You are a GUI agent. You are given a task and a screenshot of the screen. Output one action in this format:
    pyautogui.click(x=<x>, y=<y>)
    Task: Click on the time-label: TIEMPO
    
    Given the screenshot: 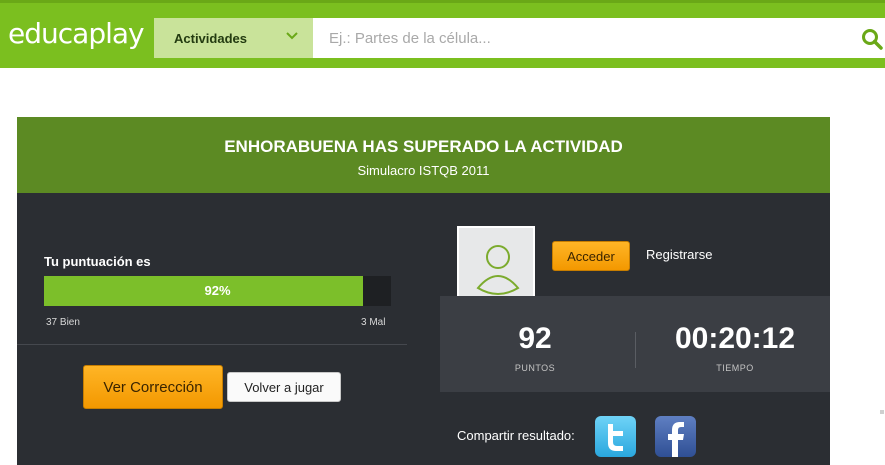 What is the action you would take?
    pyautogui.click(x=735, y=368)
    